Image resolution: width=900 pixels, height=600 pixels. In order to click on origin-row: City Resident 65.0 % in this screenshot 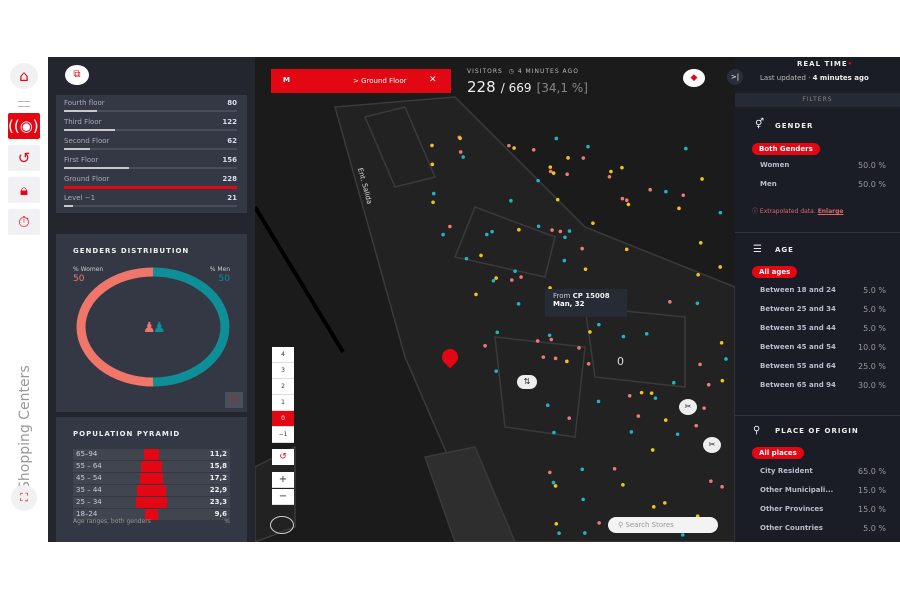, I will do `click(817, 476)`.